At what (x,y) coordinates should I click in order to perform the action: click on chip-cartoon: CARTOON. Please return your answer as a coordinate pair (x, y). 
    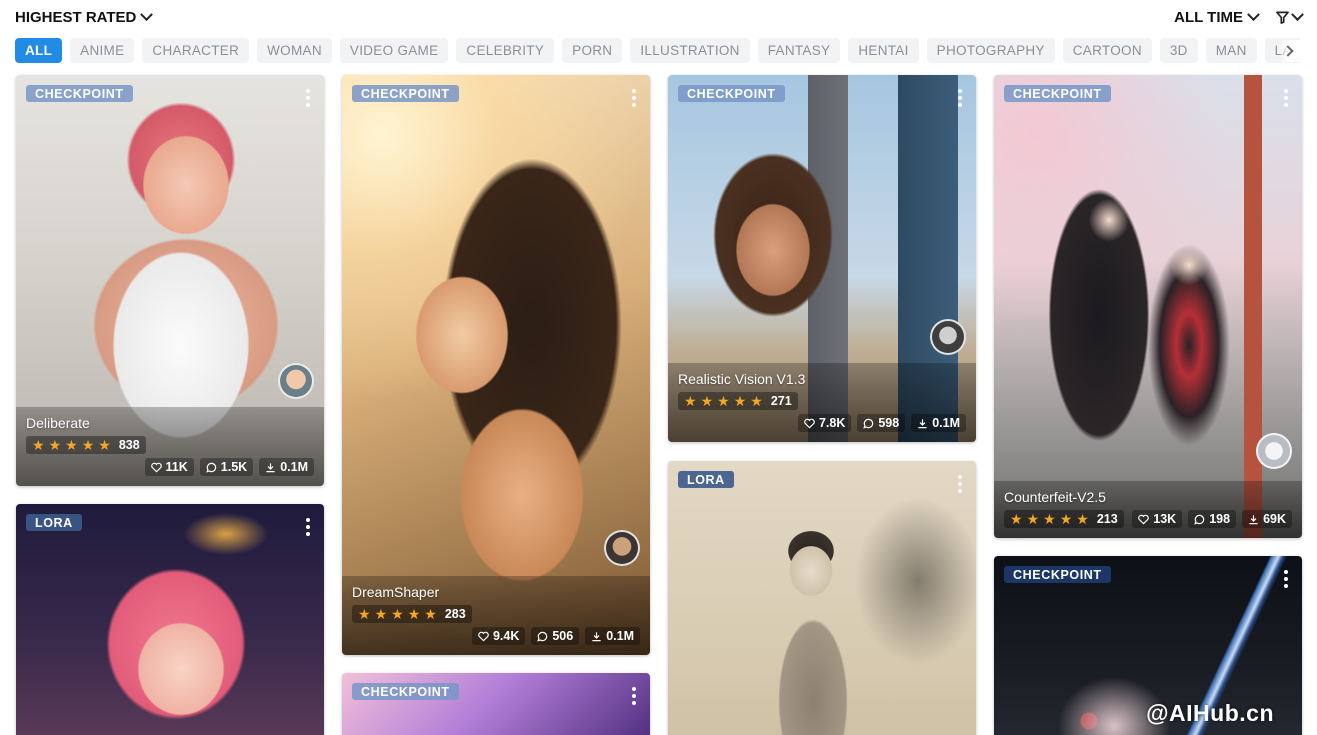
    Looking at the image, I should click on (1107, 50).